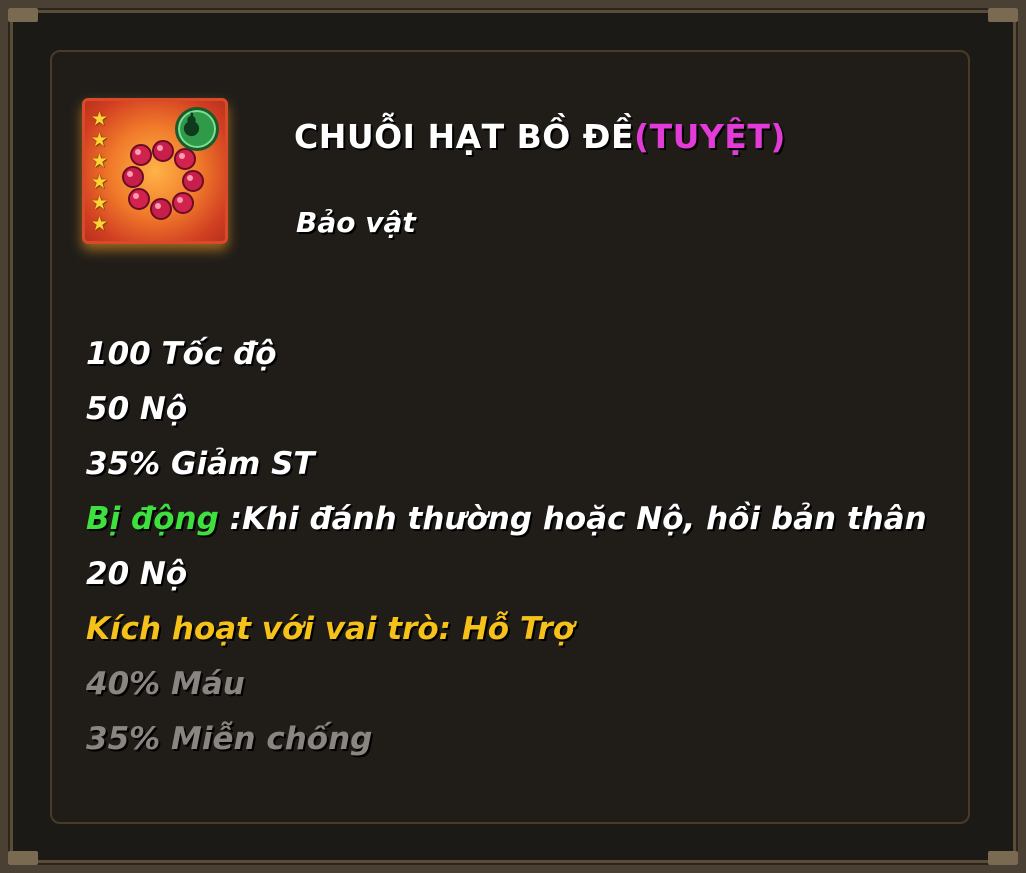 The image size is (1026, 873). What do you see at coordinates (165, 684) in the screenshot?
I see `activation-bonus-hp: 40% Máu` at bounding box center [165, 684].